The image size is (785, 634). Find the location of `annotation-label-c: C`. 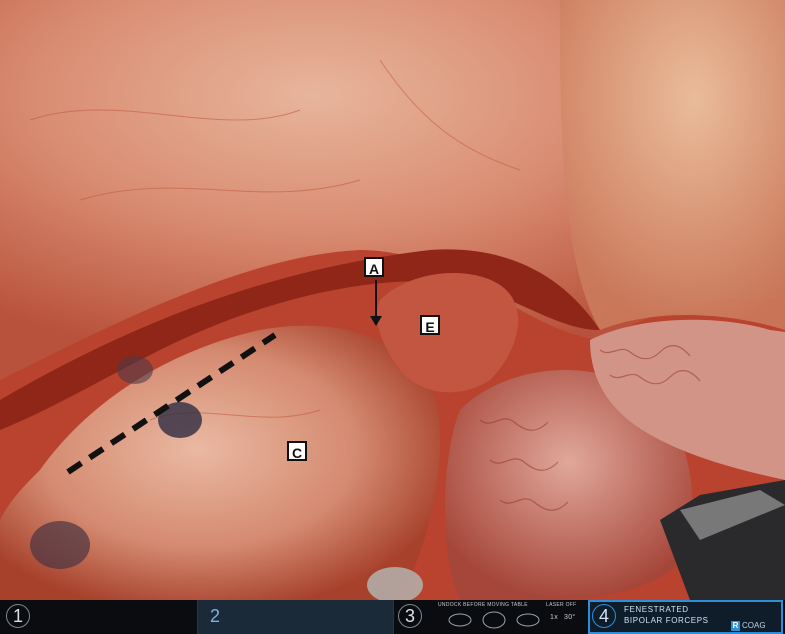

annotation-label-c: C is located at coordinates (297, 451).